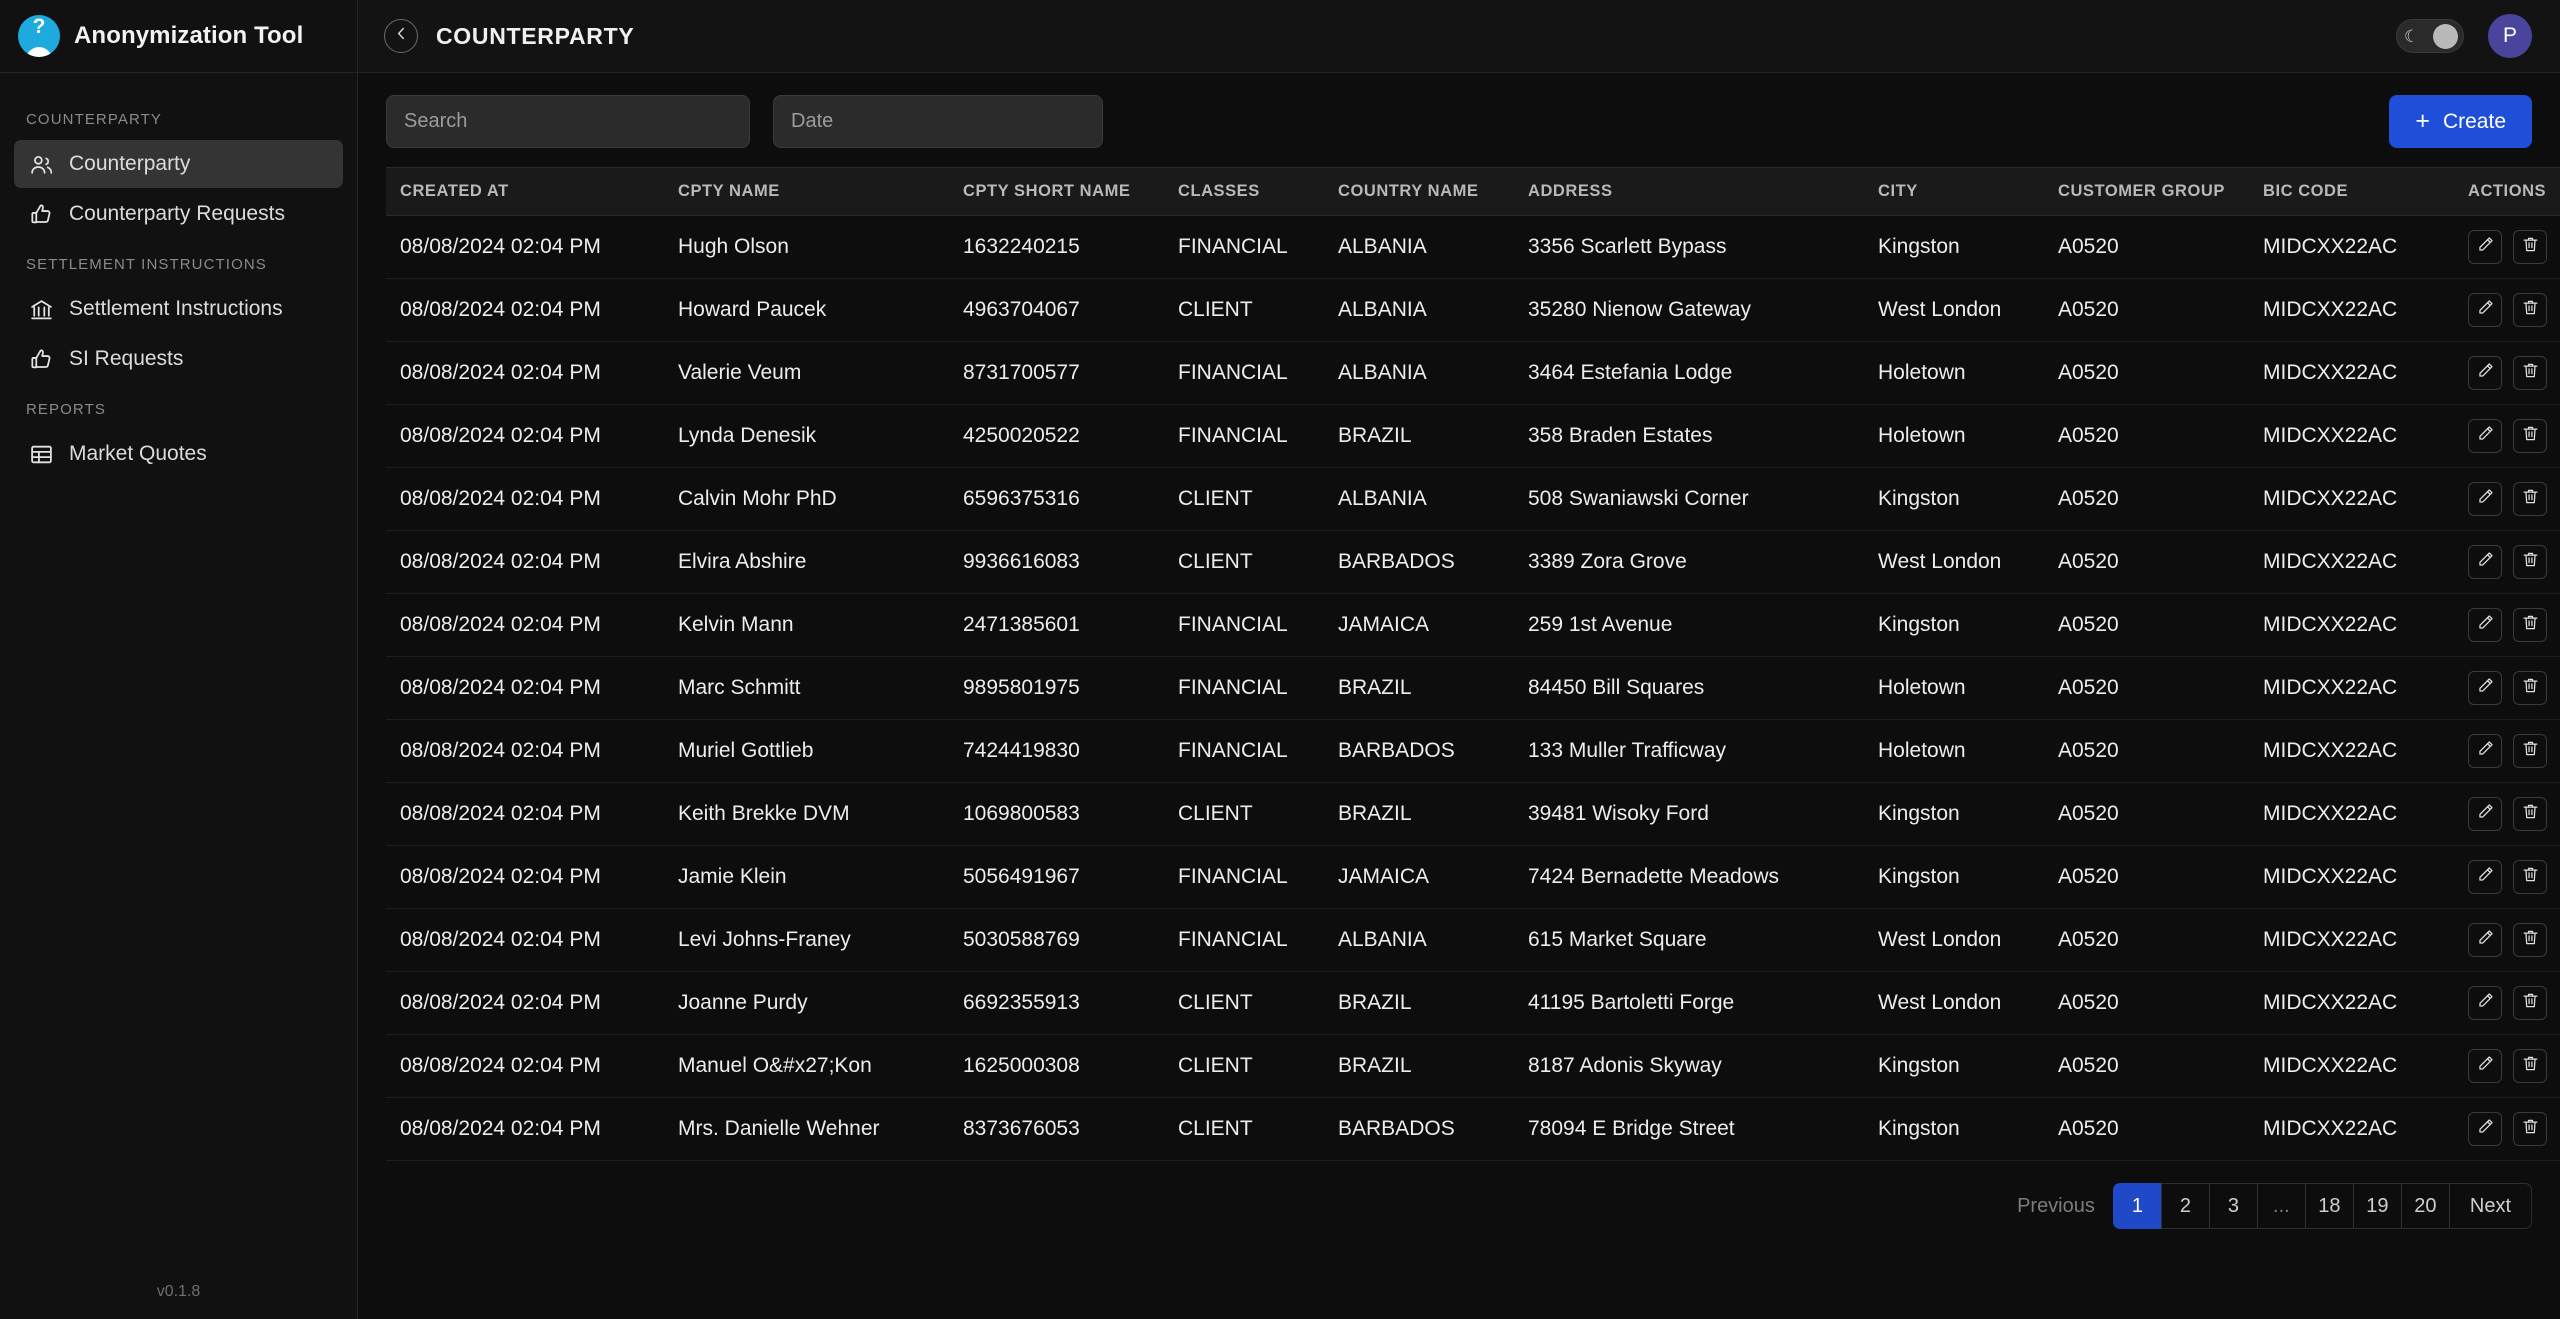 This screenshot has width=2560, height=1319. What do you see at coordinates (2510, 36) in the screenshot?
I see `avatar: P` at bounding box center [2510, 36].